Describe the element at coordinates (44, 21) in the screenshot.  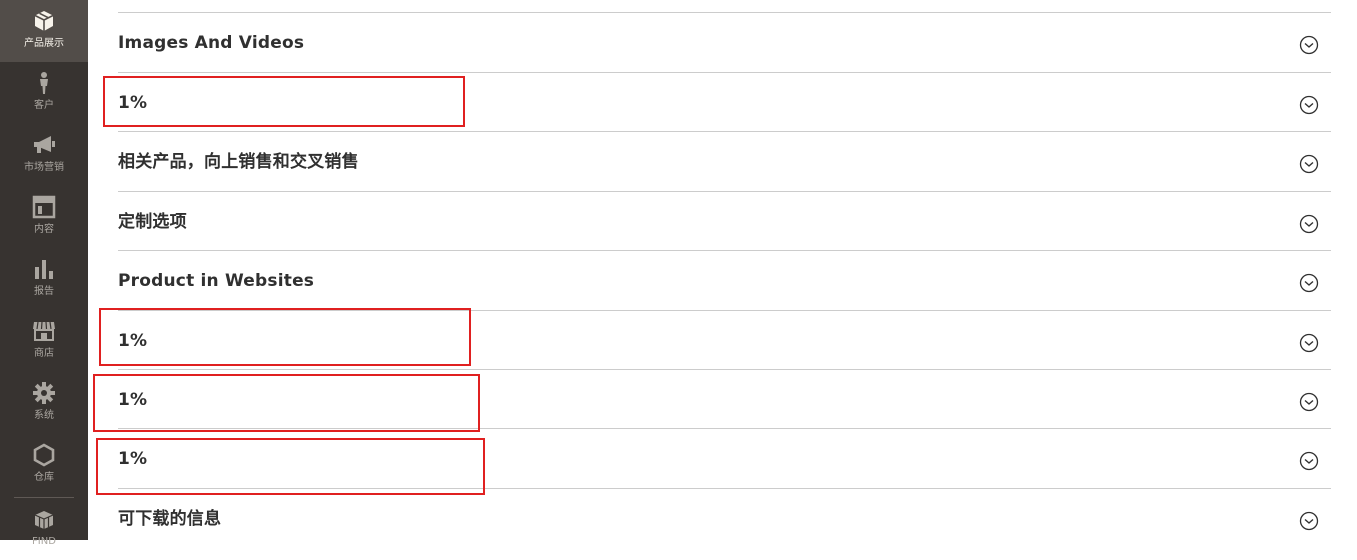
I see `cube-icon` at that location.